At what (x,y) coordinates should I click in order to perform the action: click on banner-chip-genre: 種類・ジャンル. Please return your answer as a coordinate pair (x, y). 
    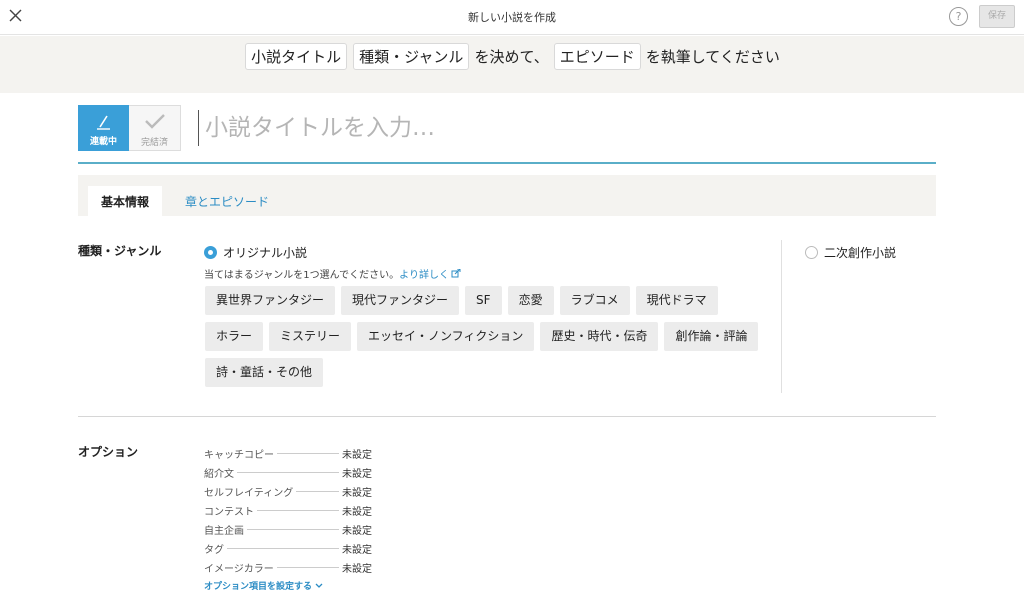
    Looking at the image, I should click on (411, 56).